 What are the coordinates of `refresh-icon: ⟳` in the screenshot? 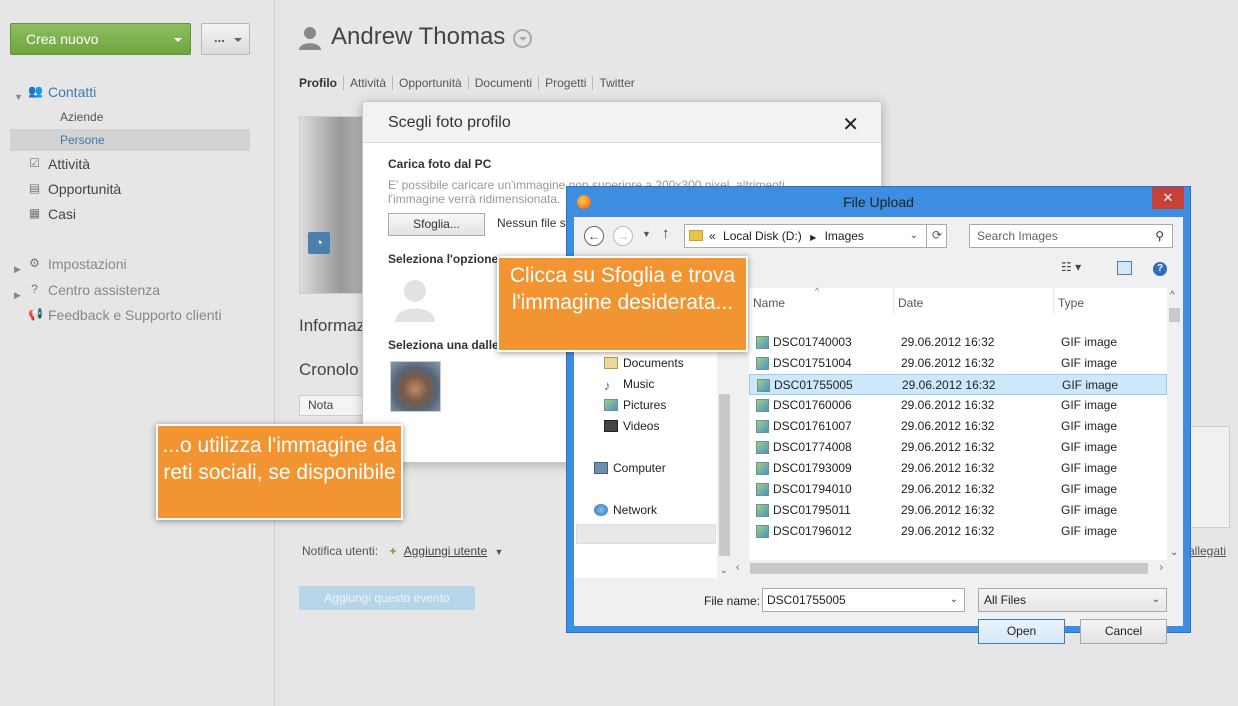 It's located at (936, 236).